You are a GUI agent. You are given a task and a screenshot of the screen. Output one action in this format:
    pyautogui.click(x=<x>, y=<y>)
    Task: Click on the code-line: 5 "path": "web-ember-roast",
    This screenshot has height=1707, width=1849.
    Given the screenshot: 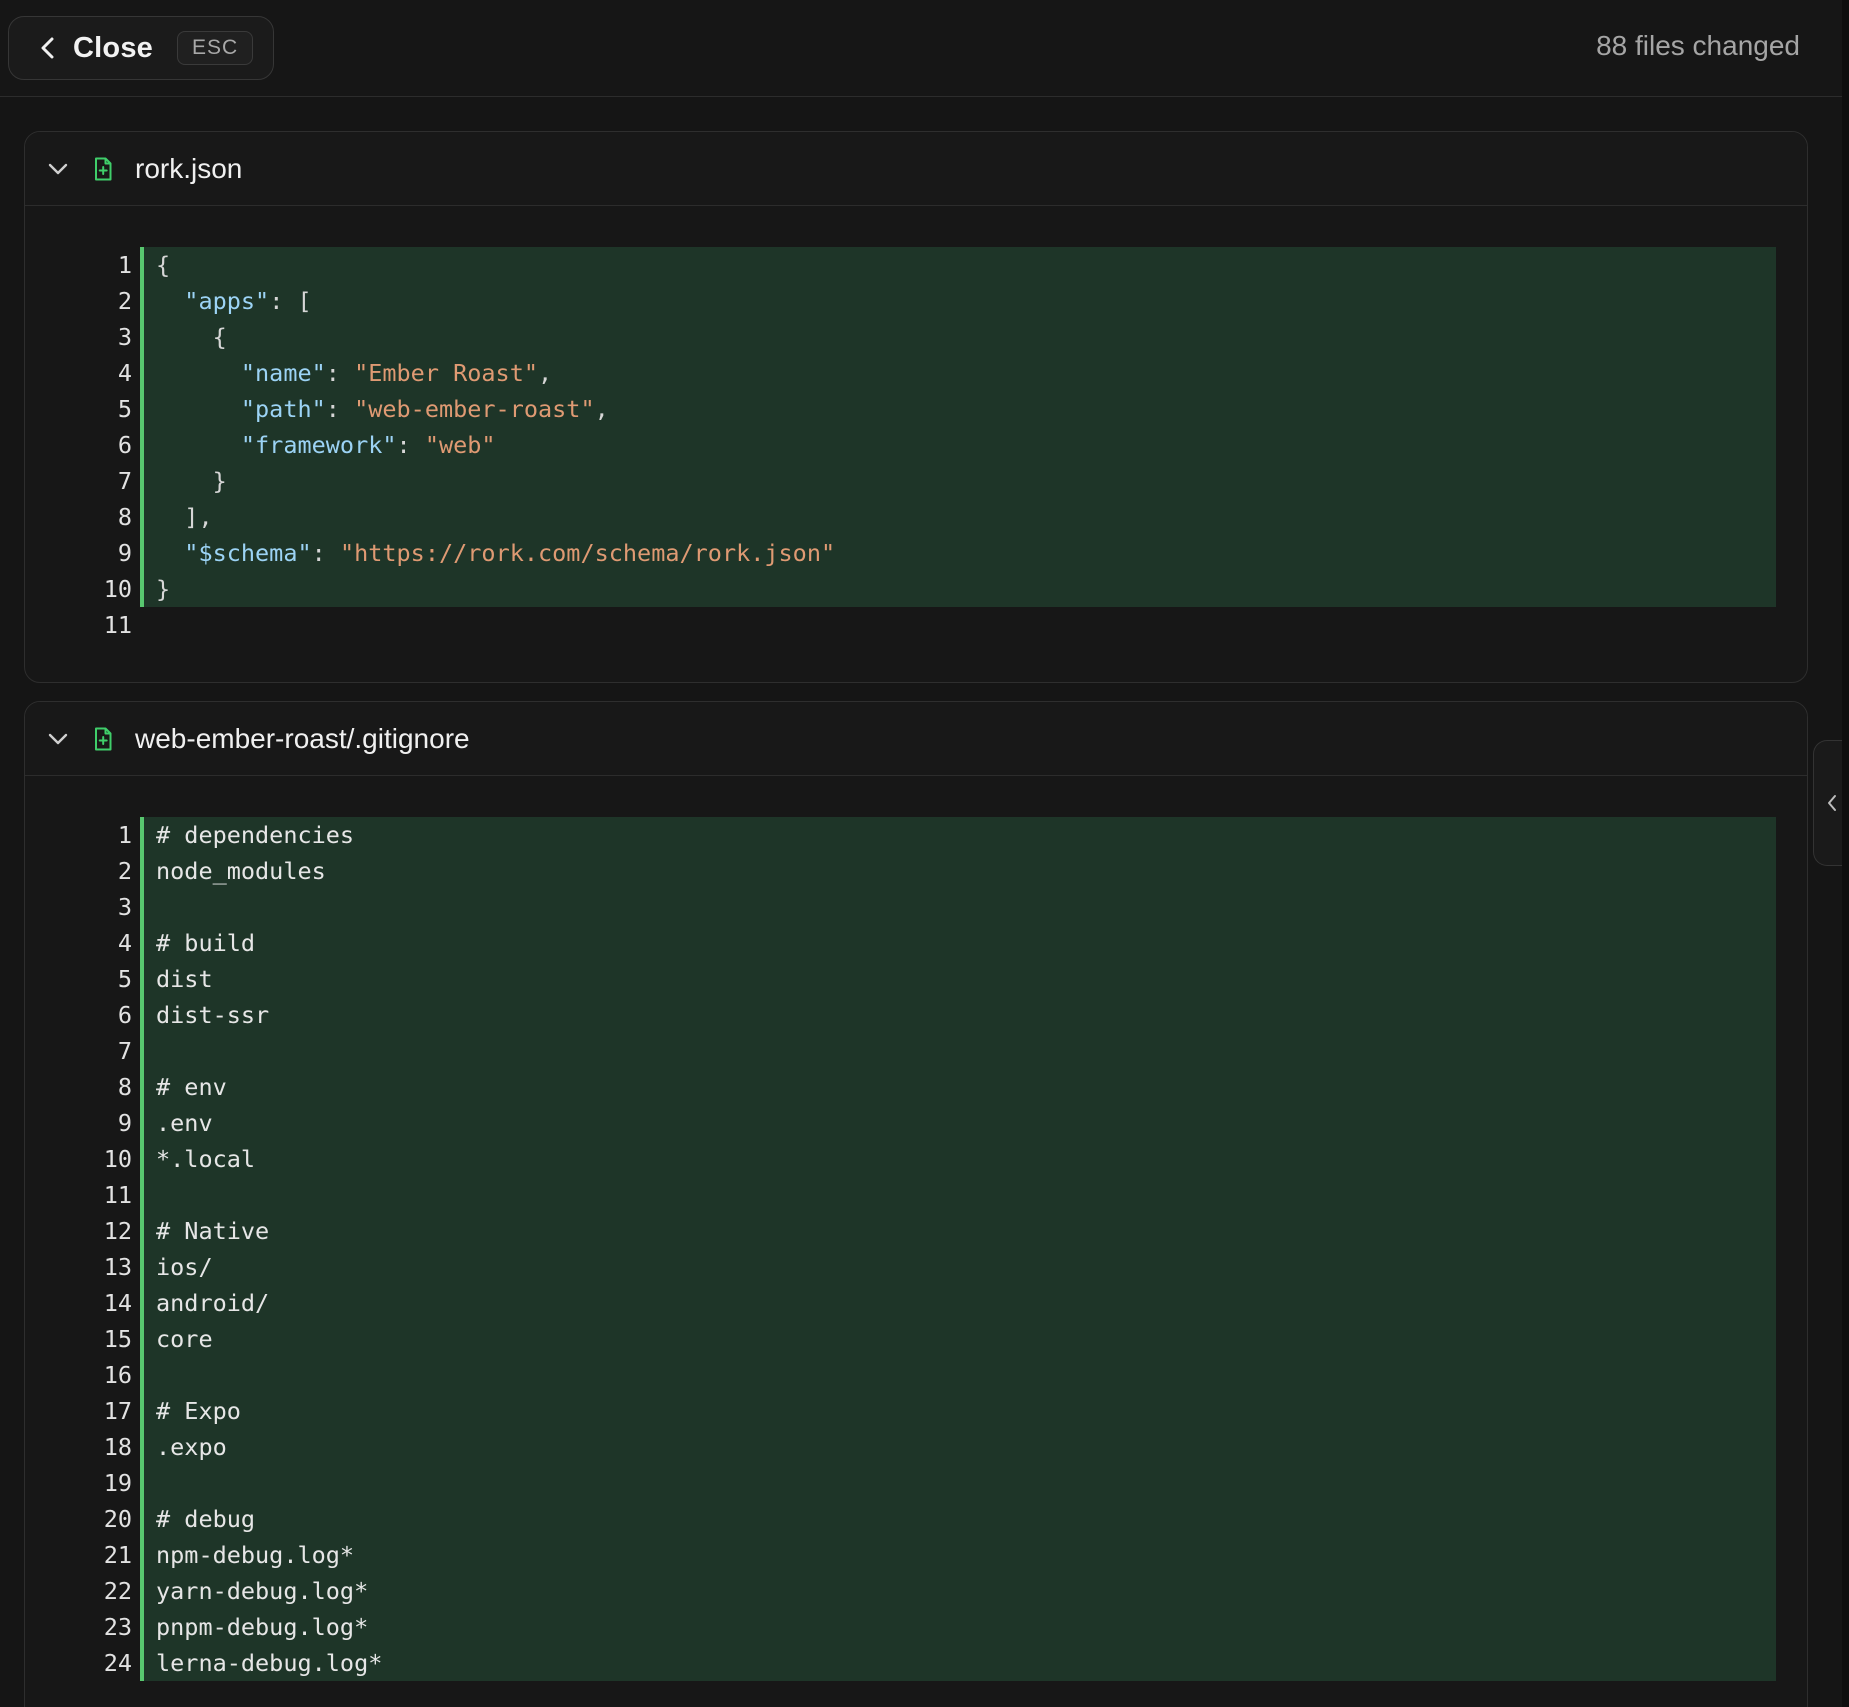 What is the action you would take?
    pyautogui.click(x=916, y=409)
    